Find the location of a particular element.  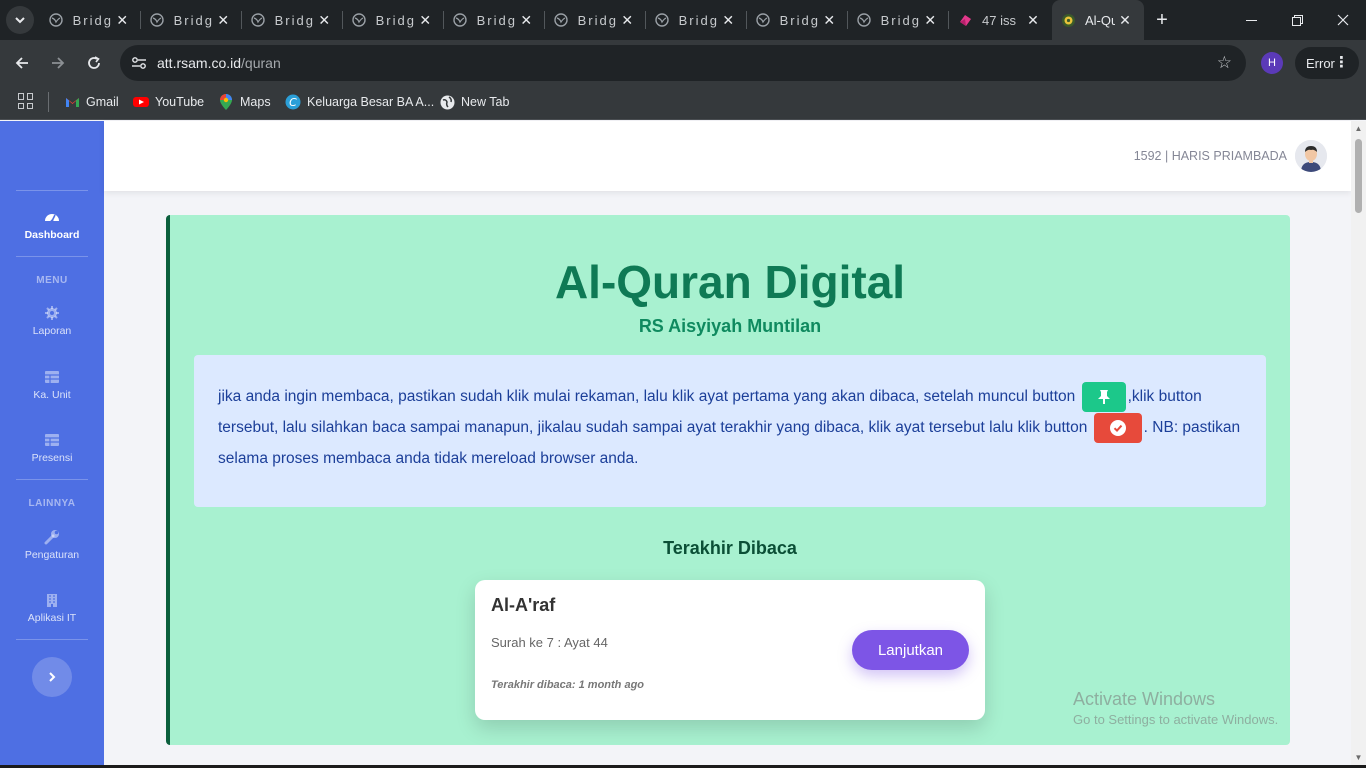

address-bar: att.rsam.co.id/quran ☆ is located at coordinates (683, 63).